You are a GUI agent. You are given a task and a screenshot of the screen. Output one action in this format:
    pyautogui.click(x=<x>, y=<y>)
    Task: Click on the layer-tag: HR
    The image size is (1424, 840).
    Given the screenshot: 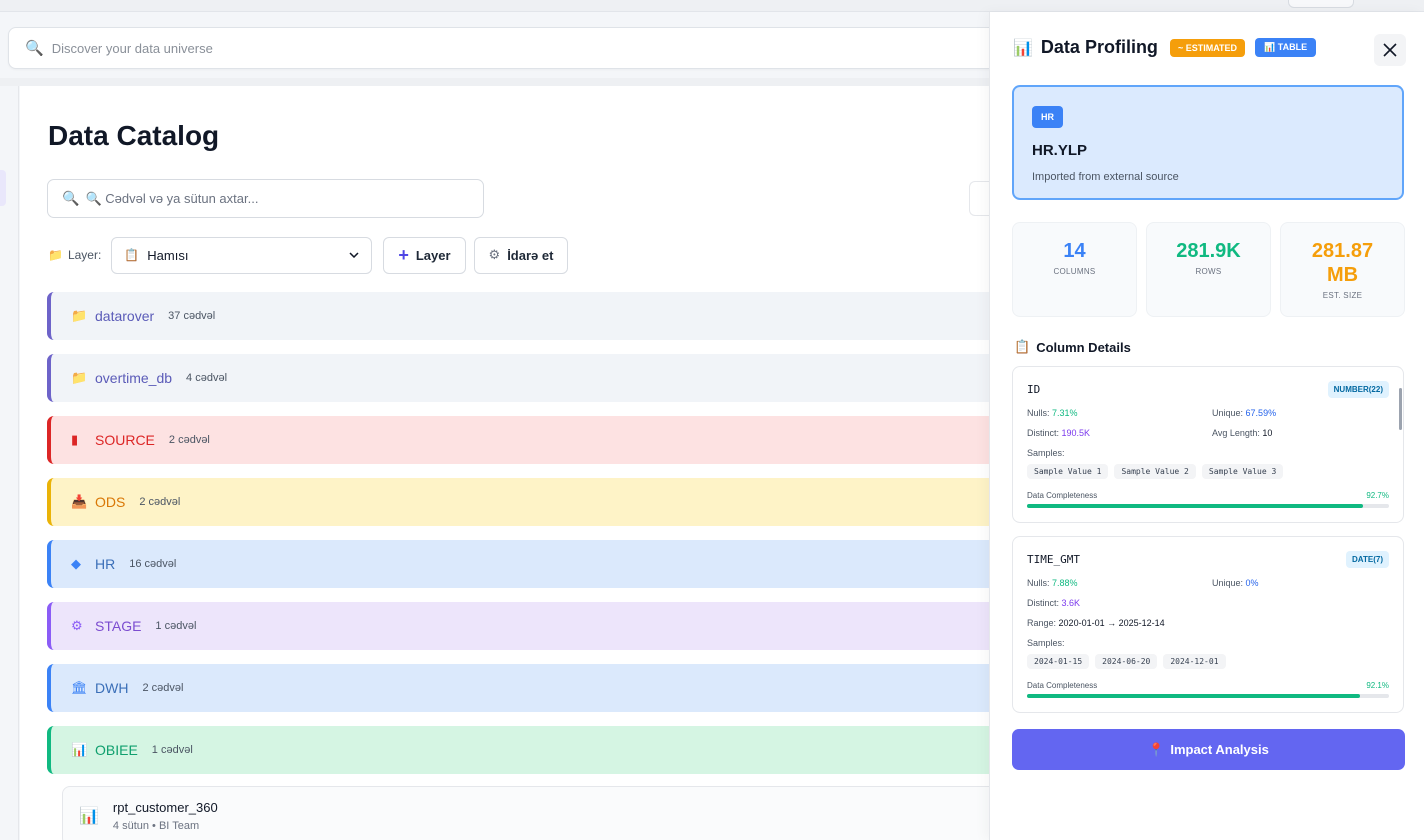 What is the action you would take?
    pyautogui.click(x=1047, y=117)
    